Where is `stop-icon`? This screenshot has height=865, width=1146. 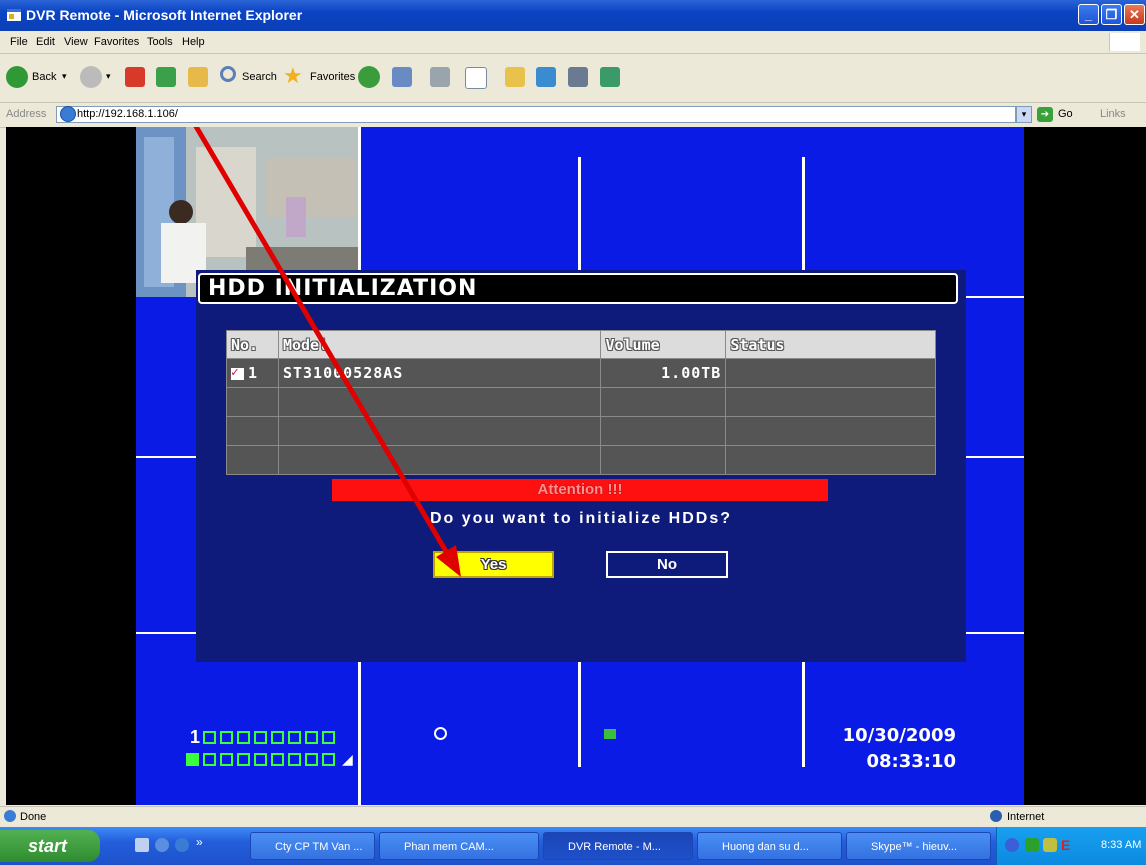 stop-icon is located at coordinates (135, 77).